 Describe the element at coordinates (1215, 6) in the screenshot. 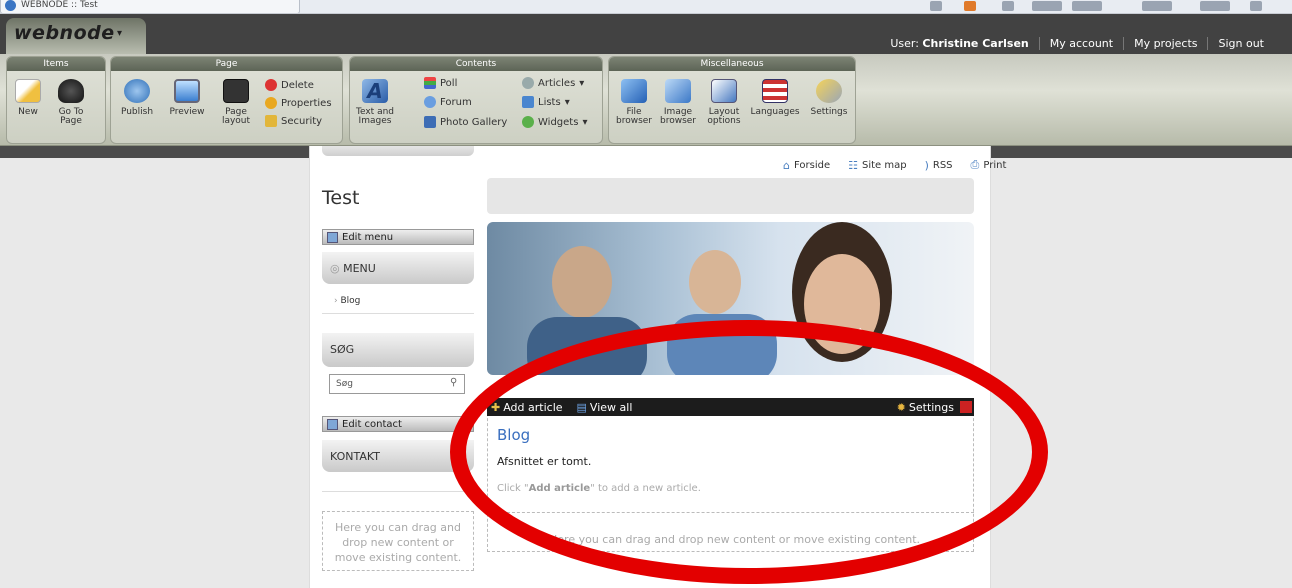

I see `extras-menu-icon` at that location.